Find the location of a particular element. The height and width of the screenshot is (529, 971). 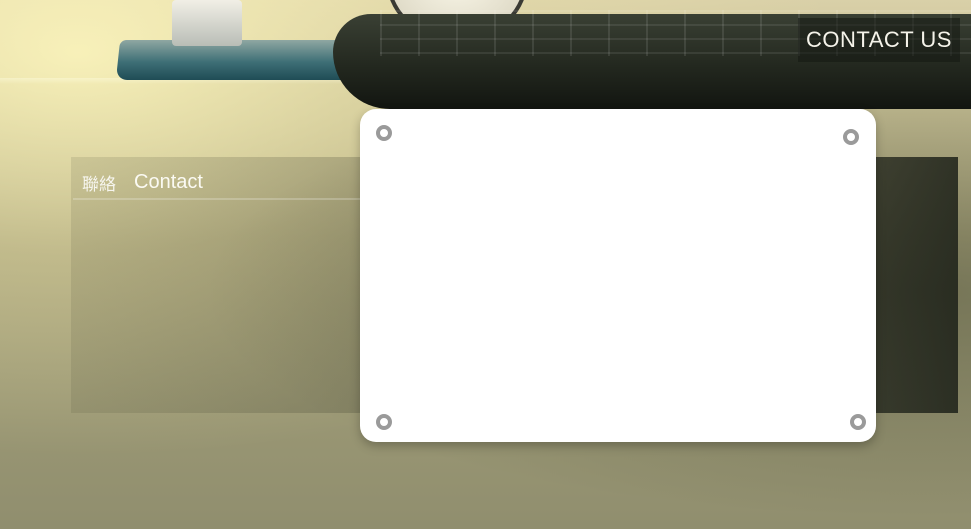

section-title-en: Contact is located at coordinates (168, 181).